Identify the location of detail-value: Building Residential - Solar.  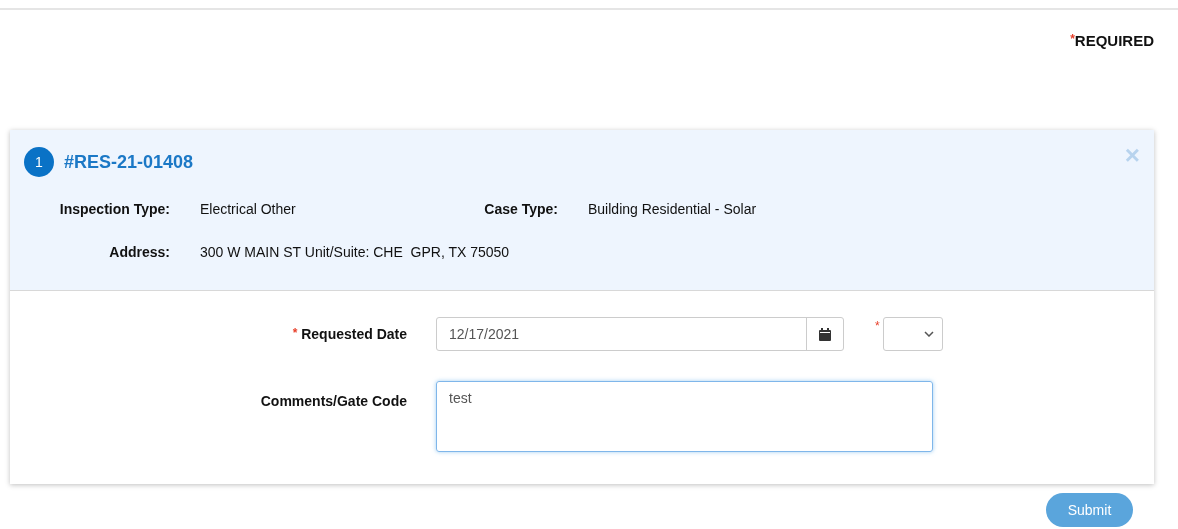
(672, 209).